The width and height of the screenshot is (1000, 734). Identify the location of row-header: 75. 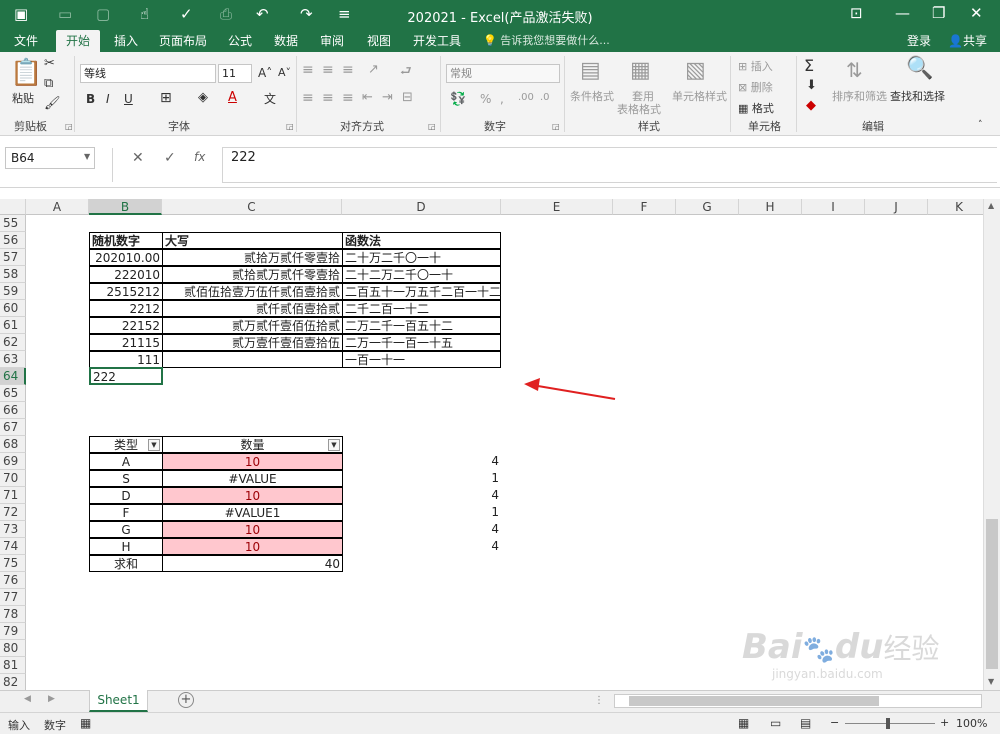
(13, 563).